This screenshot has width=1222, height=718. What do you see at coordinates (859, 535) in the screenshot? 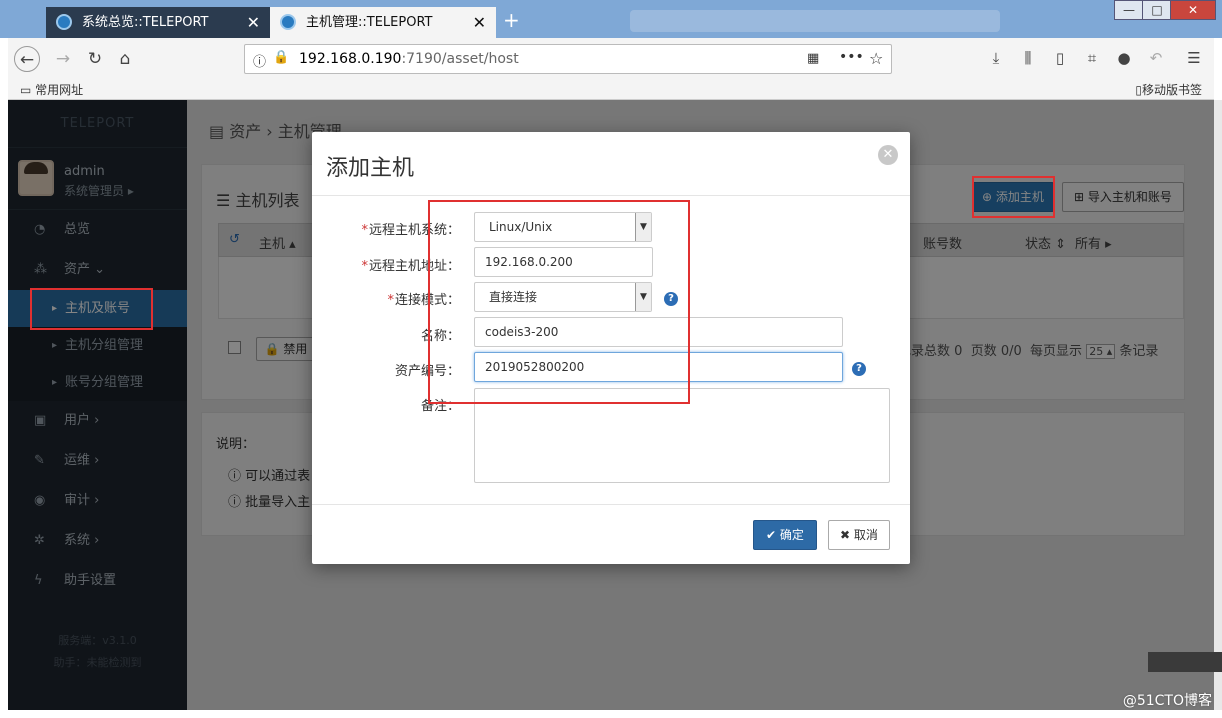
I see `cancel-button: ✖ 取消` at bounding box center [859, 535].